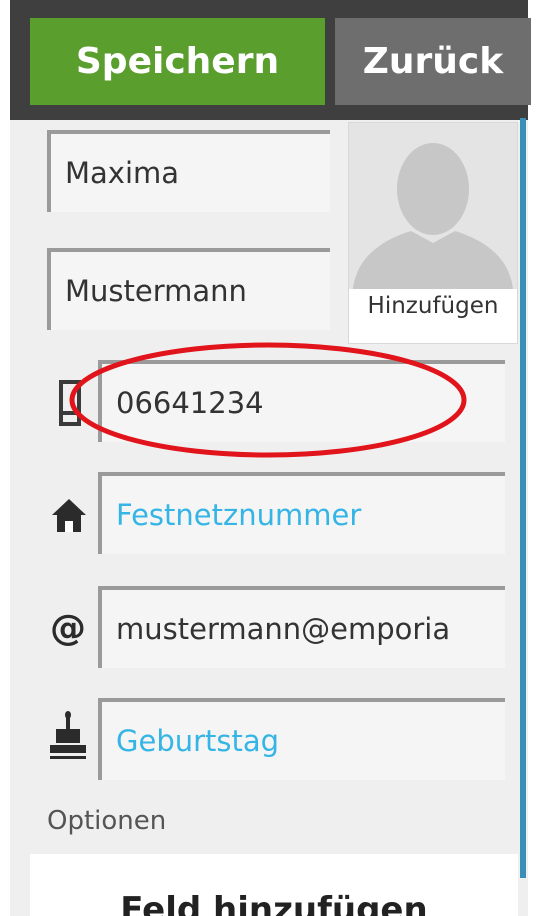  What do you see at coordinates (532, 458) in the screenshot?
I see `right-edge` at bounding box center [532, 458].